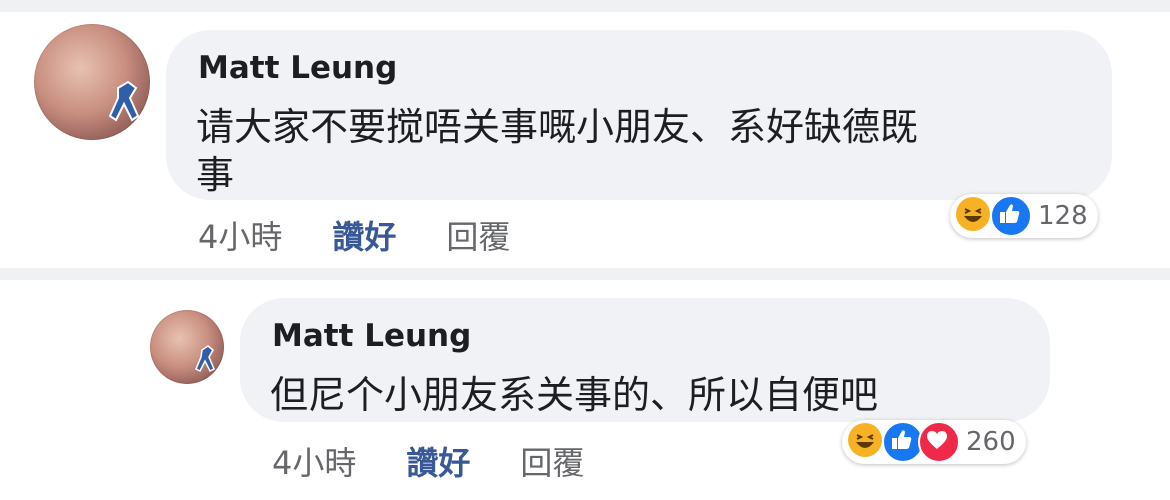 This screenshot has width=1170, height=500. I want to click on reaction-summary: 128, so click(1024, 216).